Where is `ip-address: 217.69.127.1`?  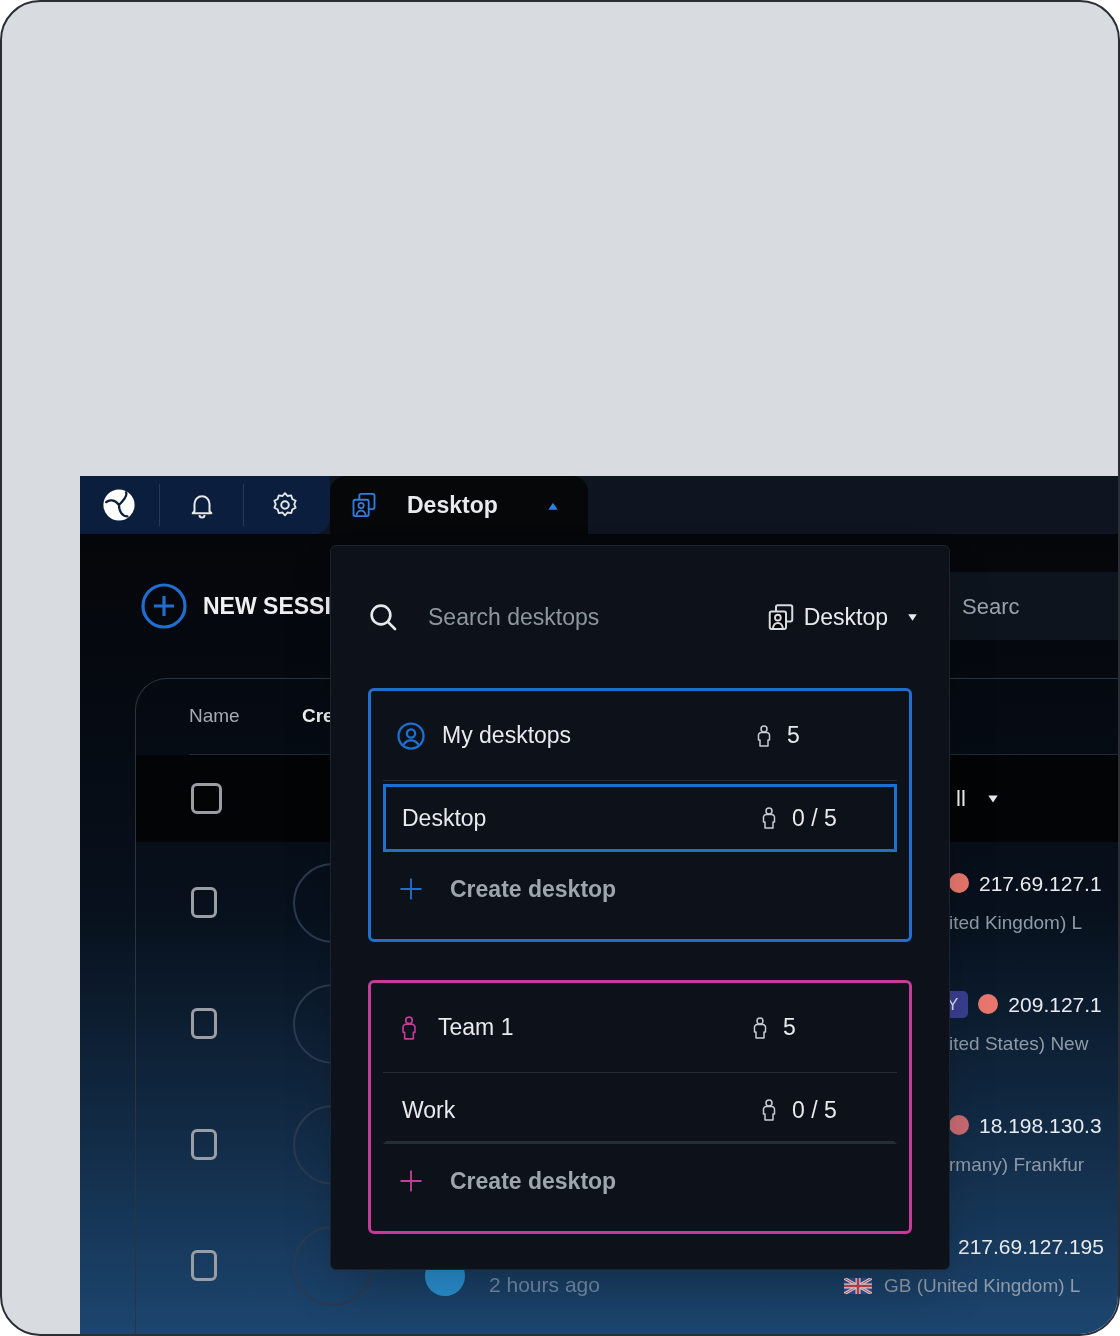 ip-address: 217.69.127.1 is located at coordinates (1040, 883).